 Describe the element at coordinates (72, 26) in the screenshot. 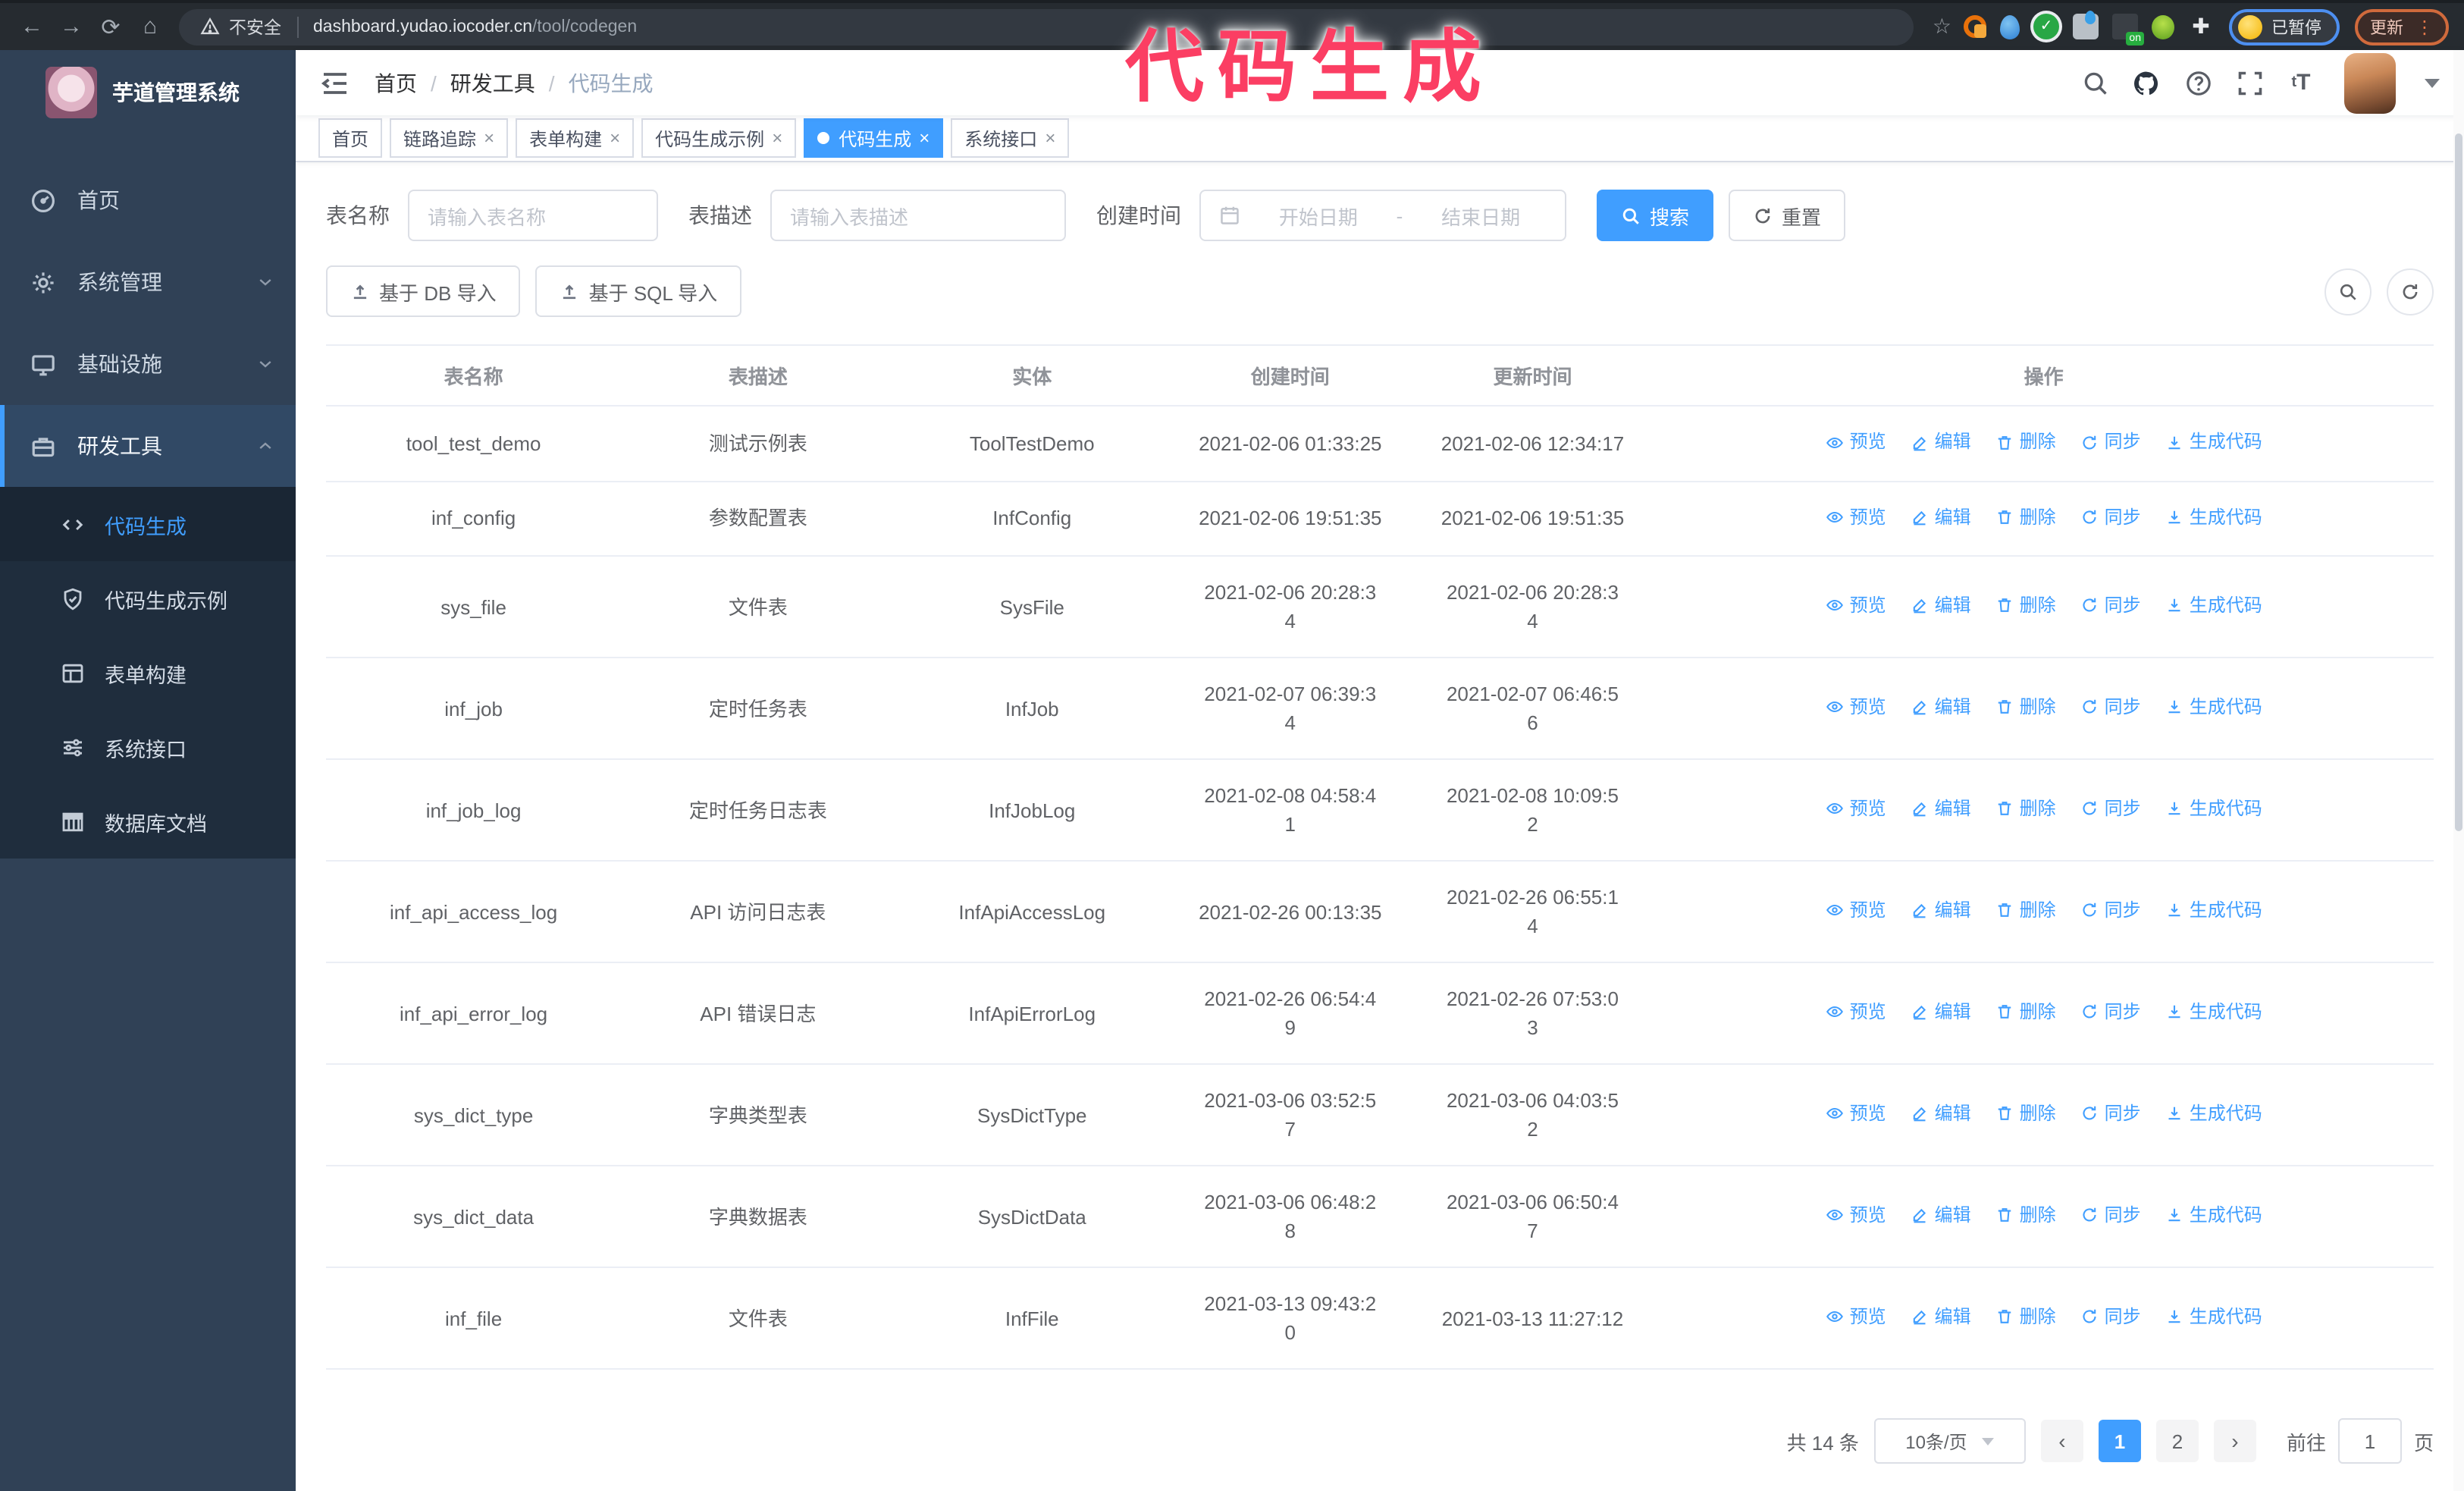

I see `forward-icon: →` at that location.